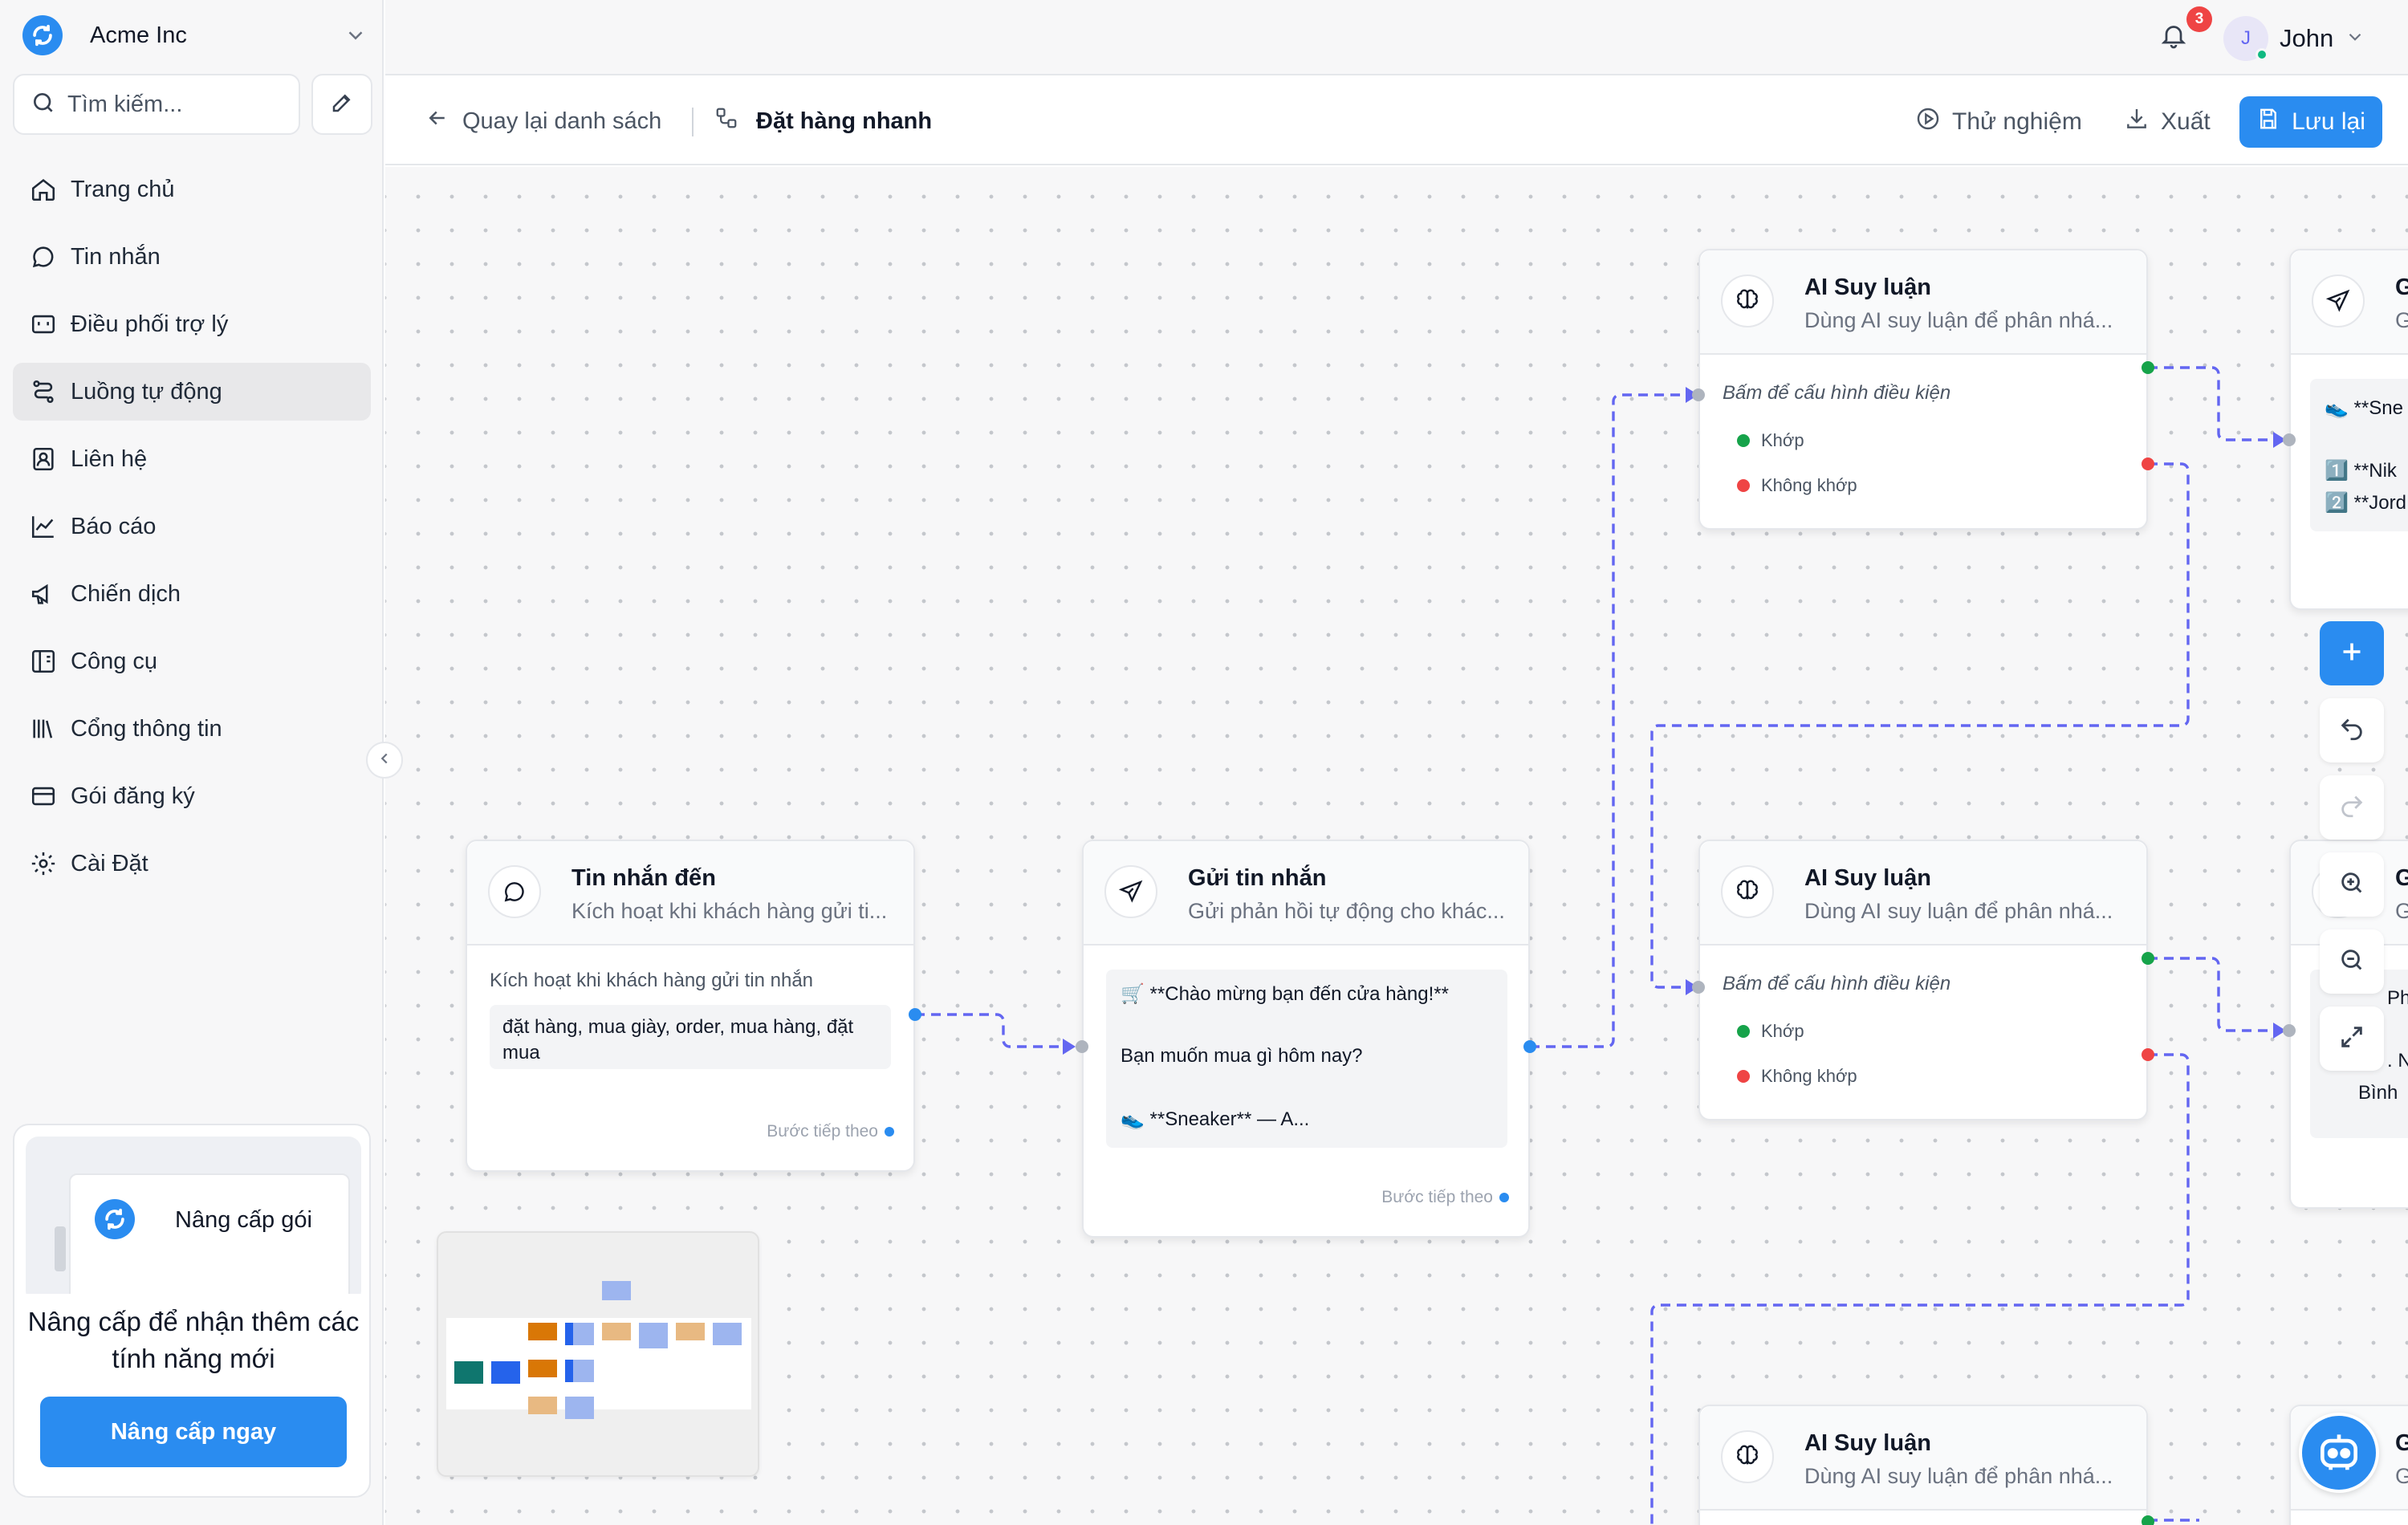  Describe the element at coordinates (2352, 1039) in the screenshot. I see `fit-view-button` at that location.